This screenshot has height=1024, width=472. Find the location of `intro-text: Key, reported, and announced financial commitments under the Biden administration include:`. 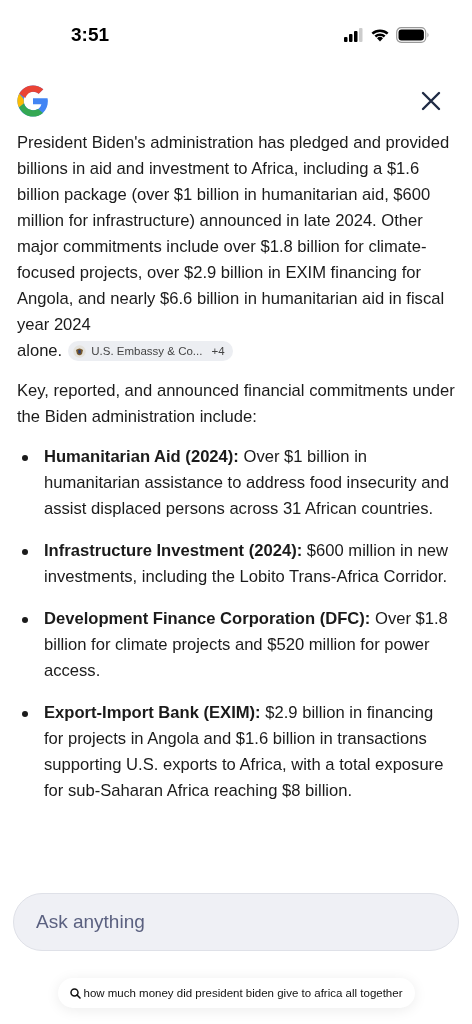

intro-text: Key, reported, and announced financial commitments under the Biden administration include: is located at coordinates (236, 404).